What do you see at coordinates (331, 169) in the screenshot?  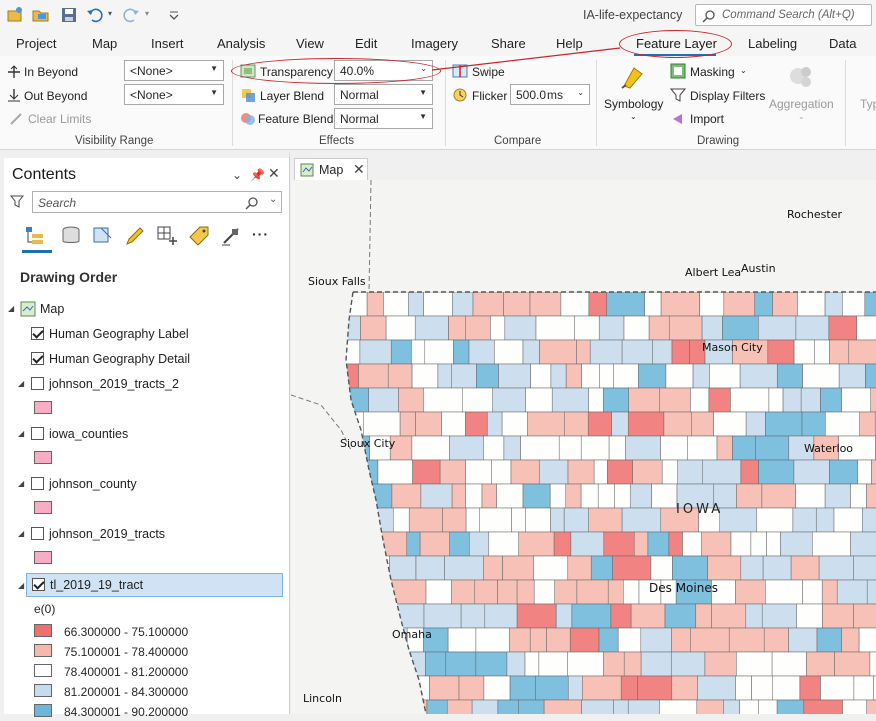 I see `map-view-tab: Map ✕` at bounding box center [331, 169].